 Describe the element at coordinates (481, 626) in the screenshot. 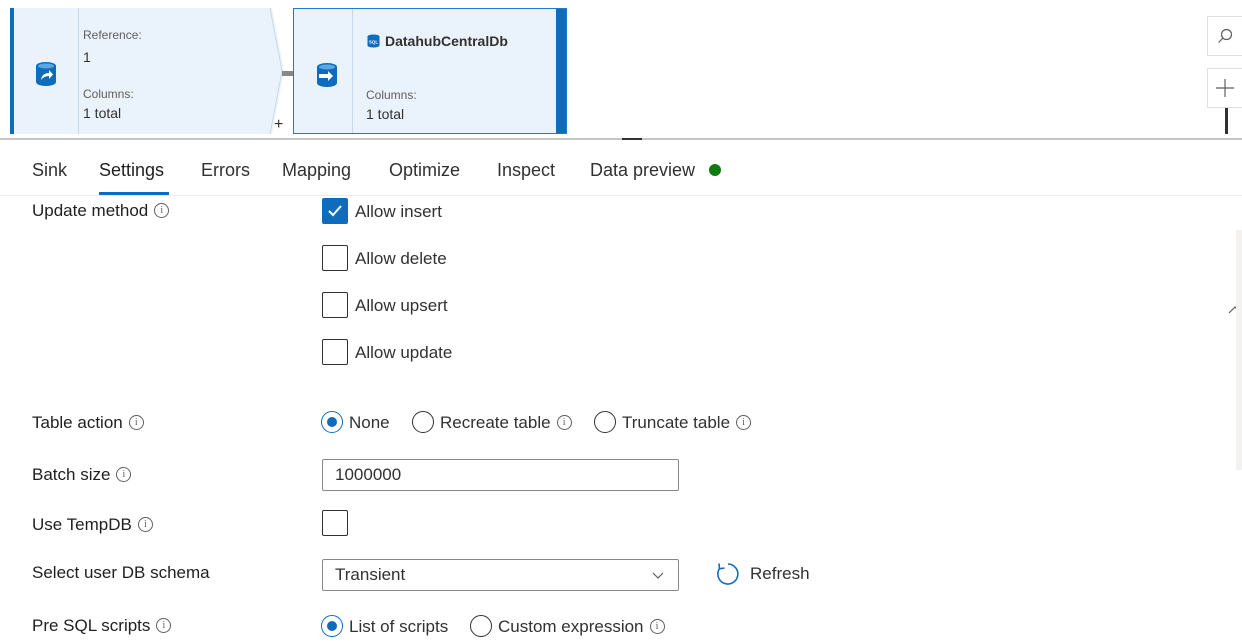

I see `pre-sql-custom-radio` at that location.